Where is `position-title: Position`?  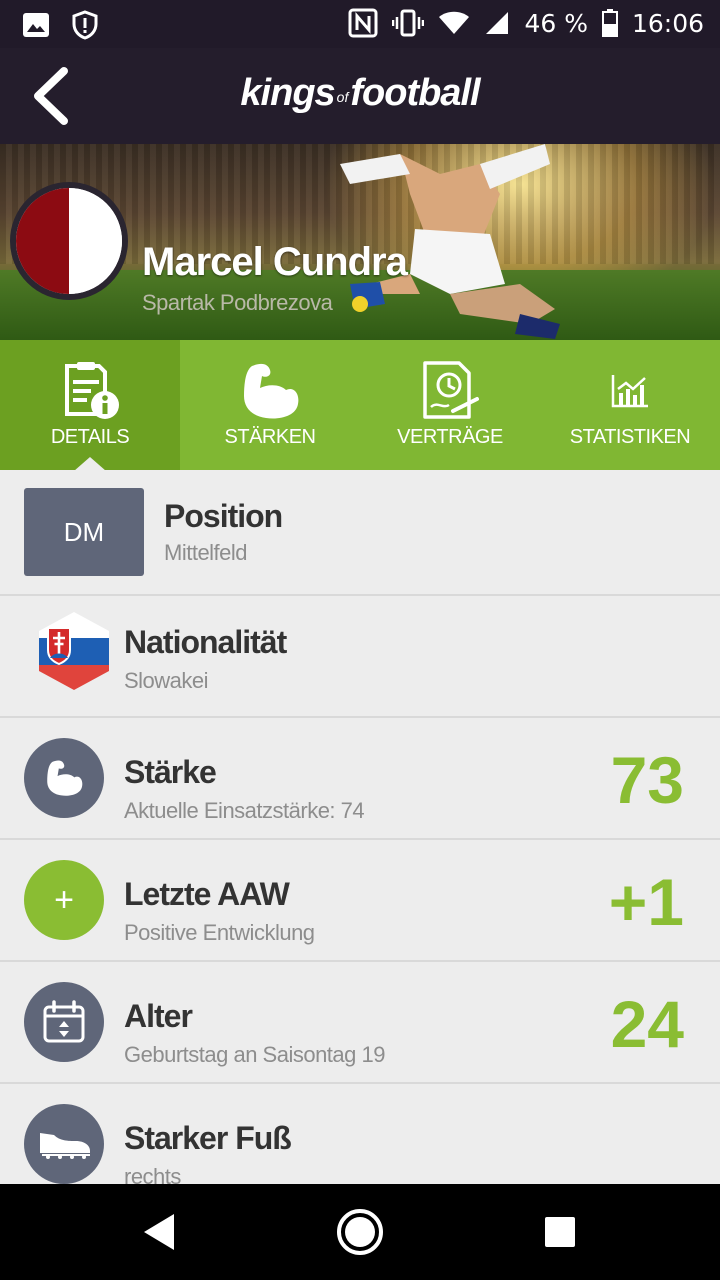 position-title: Position is located at coordinates (223, 516).